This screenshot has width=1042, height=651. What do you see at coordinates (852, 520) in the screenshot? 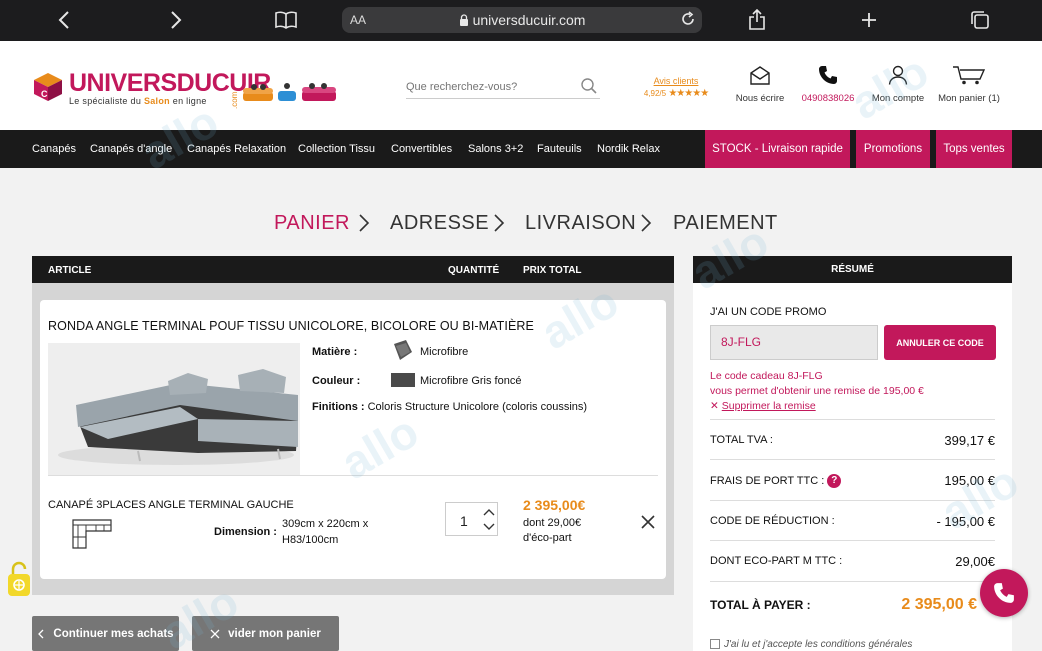
I see `row-discount: CODE DE RÉDUCTION : - 195,00 €` at bounding box center [852, 520].